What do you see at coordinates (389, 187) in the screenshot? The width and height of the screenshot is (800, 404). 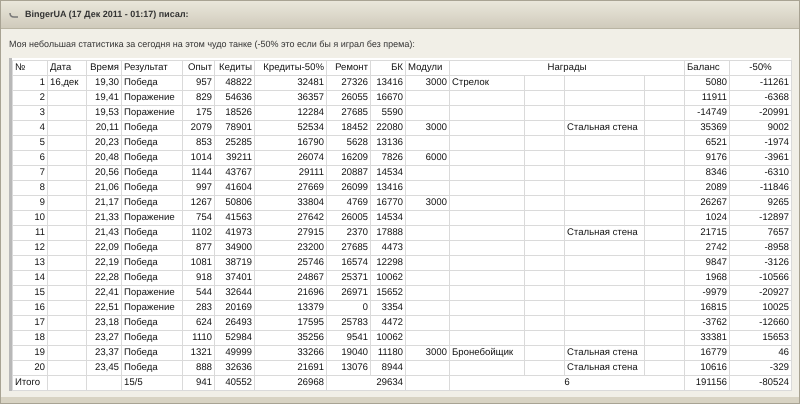 I see `table-cell: 13416` at bounding box center [389, 187].